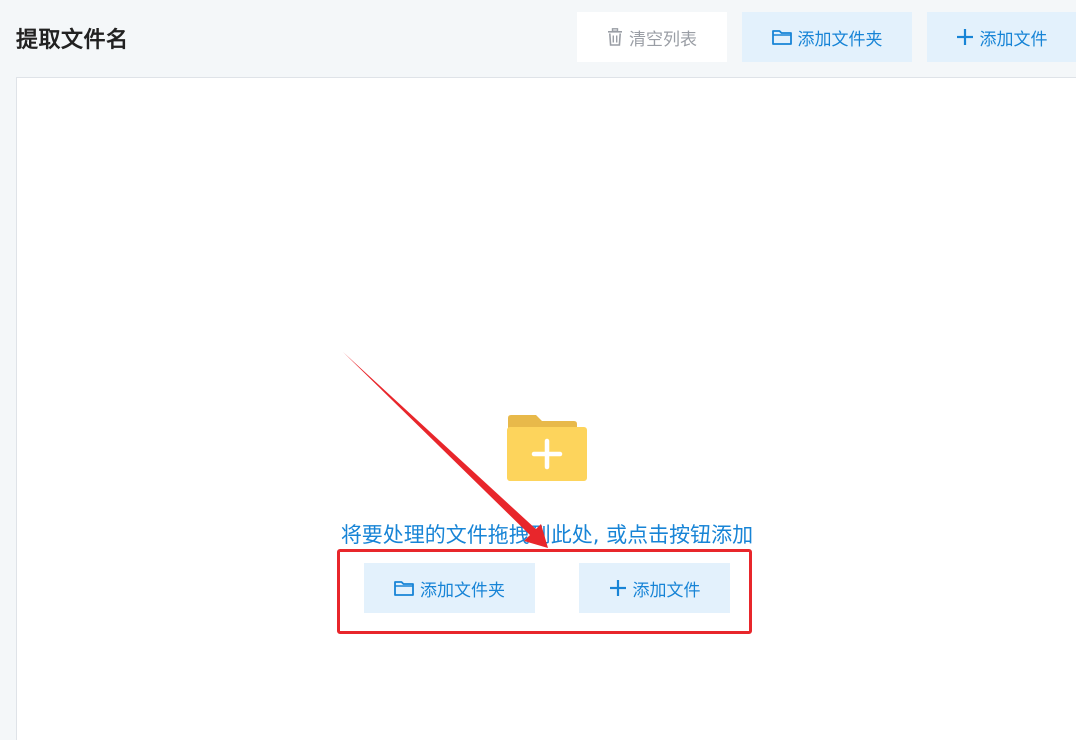  What do you see at coordinates (663, 39) in the screenshot?
I see `clear-list-label: 清空列表` at bounding box center [663, 39].